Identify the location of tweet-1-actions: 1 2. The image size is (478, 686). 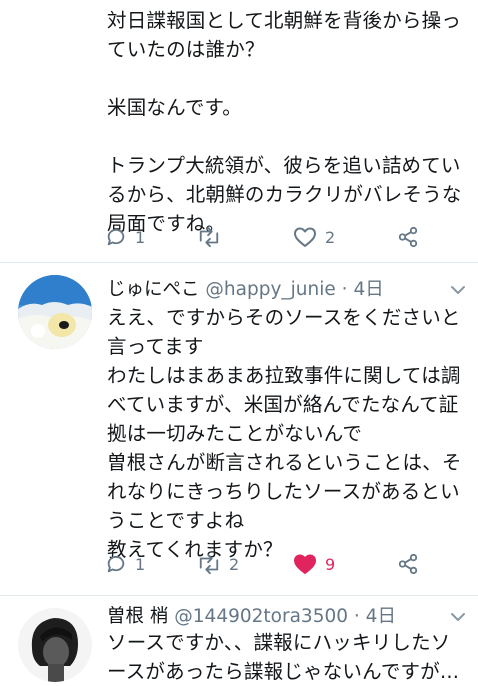
(275, 237).